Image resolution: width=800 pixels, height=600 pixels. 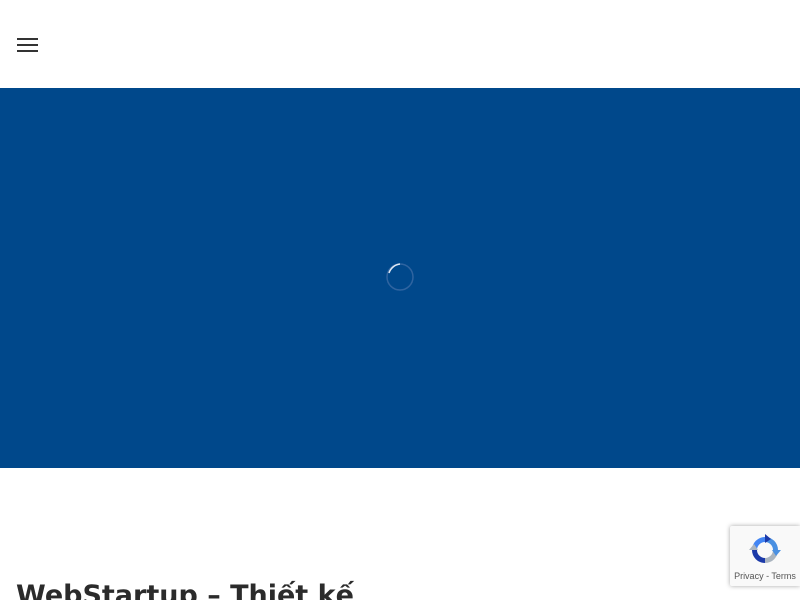 I want to click on page-title: WebStartup – Thiết kế, so click(x=185, y=590).